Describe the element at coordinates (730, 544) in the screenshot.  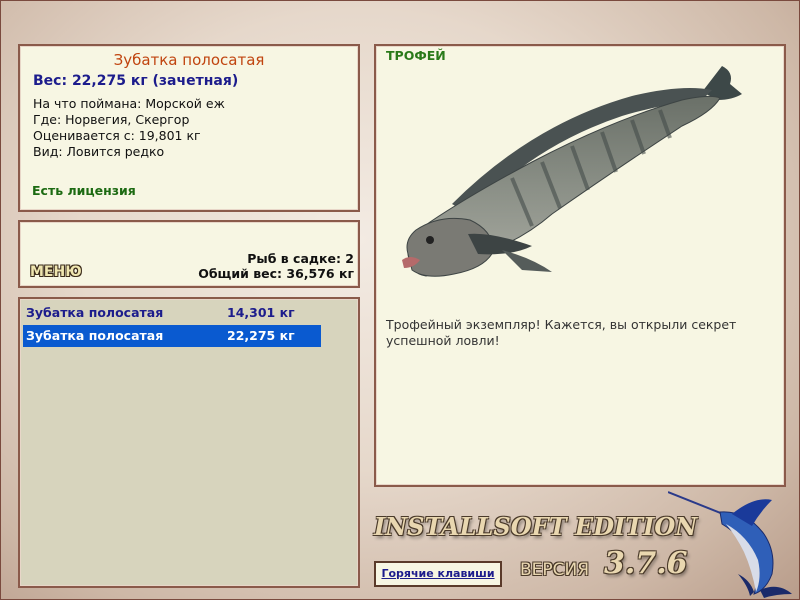
I see `marlin-logo` at that location.